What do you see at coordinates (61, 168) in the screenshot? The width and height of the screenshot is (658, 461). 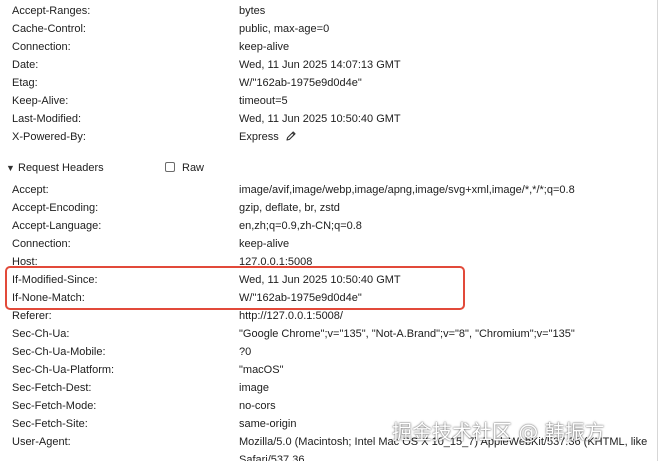 I see `section-title: Request Headers` at bounding box center [61, 168].